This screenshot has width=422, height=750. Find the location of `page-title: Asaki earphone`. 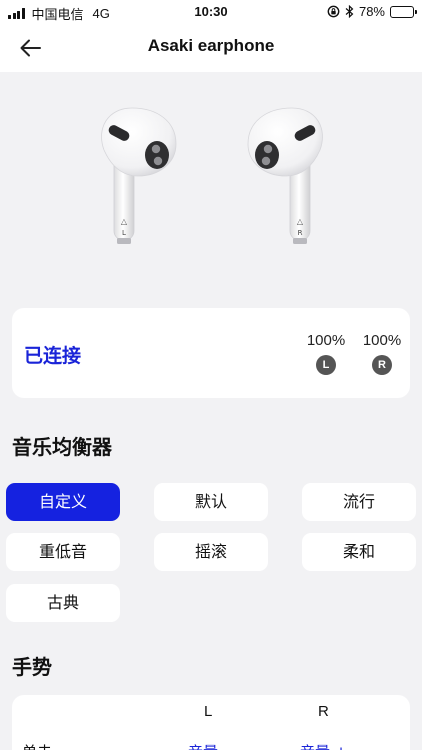

page-title: Asaki earphone is located at coordinates (211, 45).